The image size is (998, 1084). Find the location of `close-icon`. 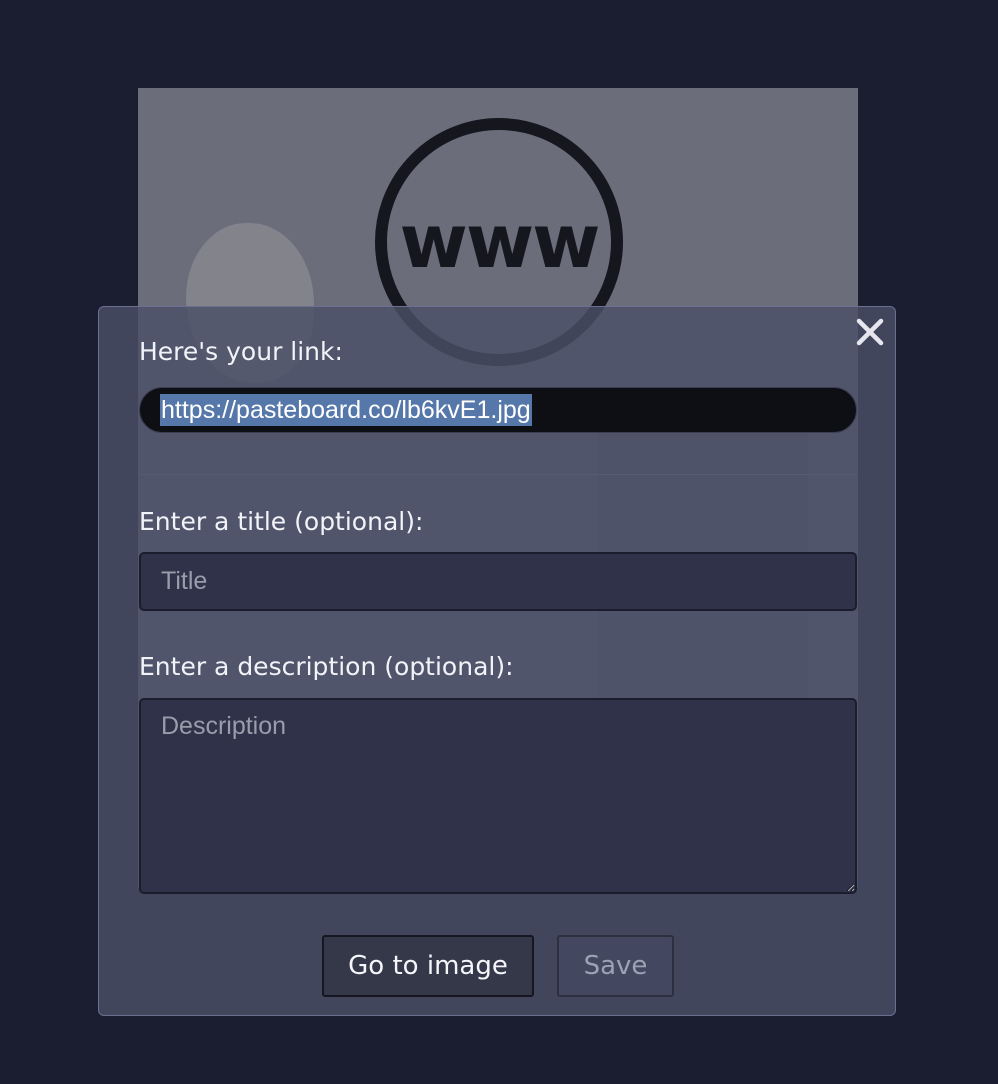

close-icon is located at coordinates (870, 332).